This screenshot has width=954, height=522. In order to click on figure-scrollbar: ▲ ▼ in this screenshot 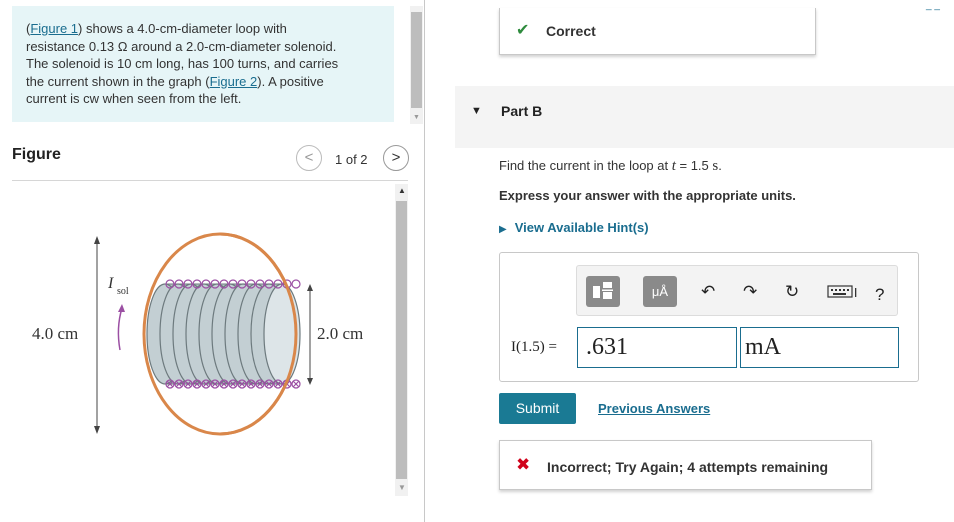, I will do `click(401, 340)`.